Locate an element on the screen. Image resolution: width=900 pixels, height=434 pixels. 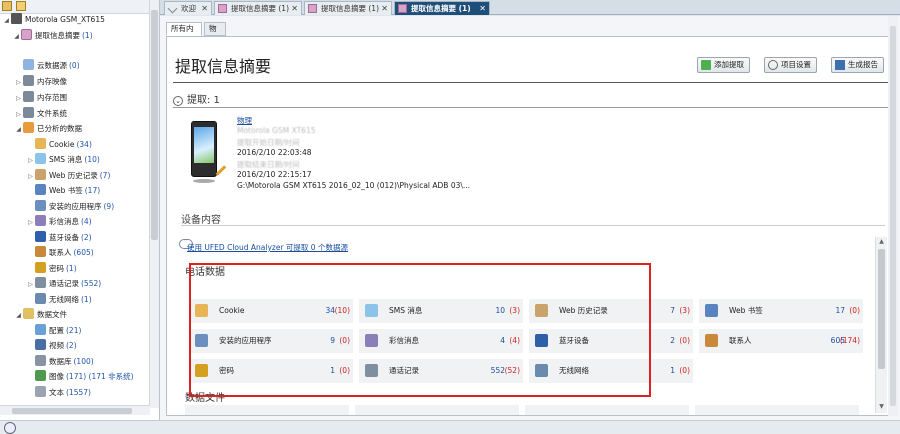
tree-horizontal-scrollbar is located at coordinates (75, 410).